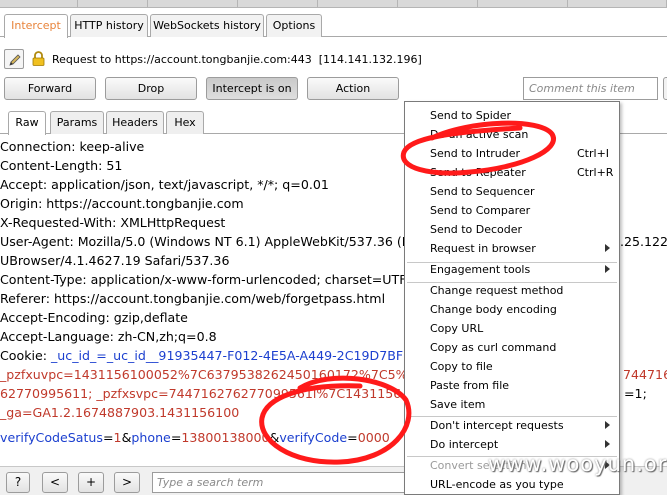  Describe the element at coordinates (512, 269) in the screenshot. I see `menu-item-engagement-tools: Engagement tools` at that location.